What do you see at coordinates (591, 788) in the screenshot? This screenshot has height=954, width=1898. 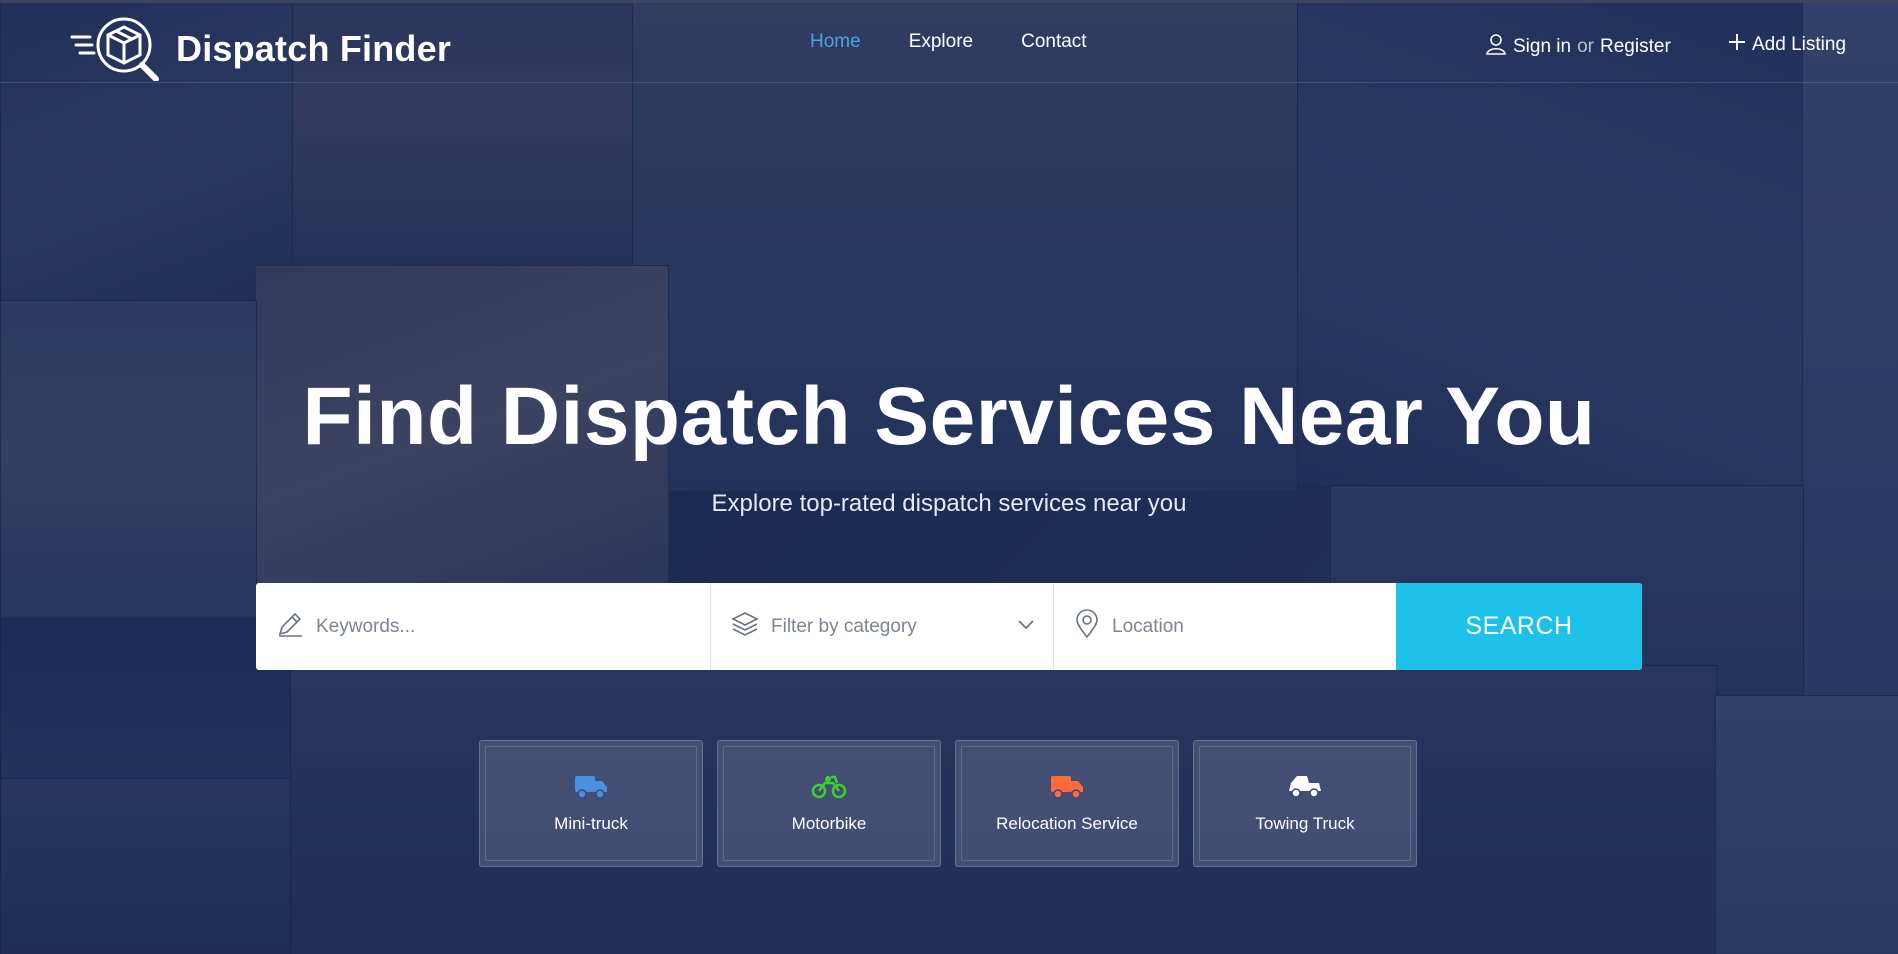 I see `truck-icon` at bounding box center [591, 788].